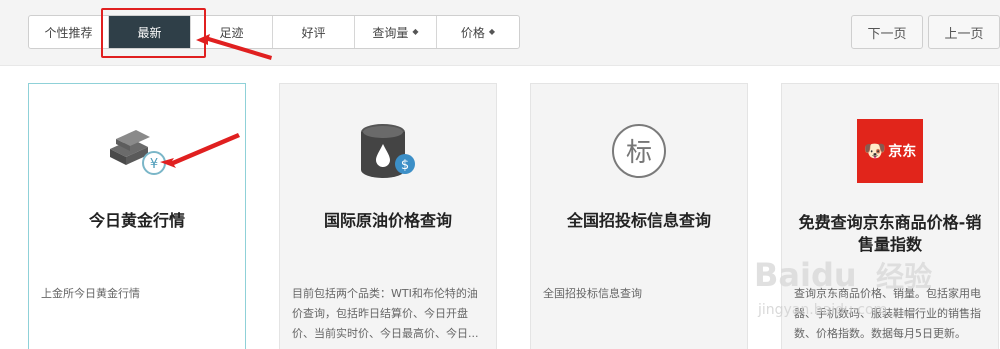  Describe the element at coordinates (902, 152) in the screenshot. I see `jd-logo-text: 京东` at that location.